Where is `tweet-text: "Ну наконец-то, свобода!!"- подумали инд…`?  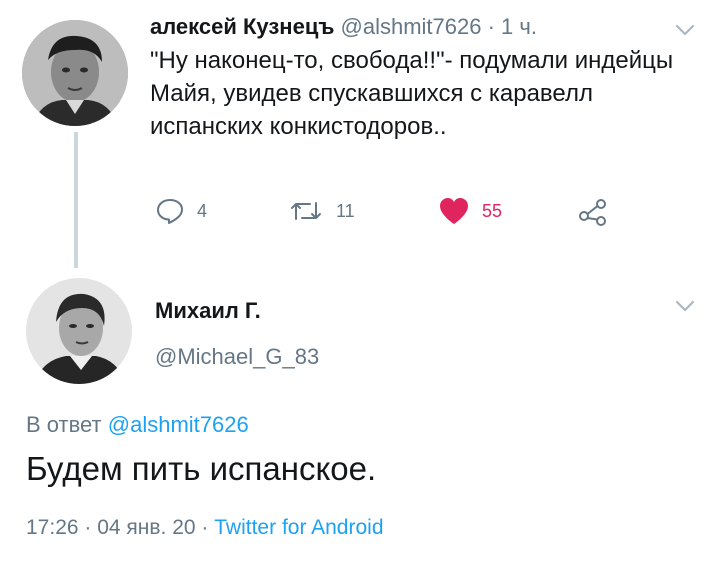
tweet-text: "Ну наконец-то, свобода!!"- подумали инд… is located at coordinates (412, 93).